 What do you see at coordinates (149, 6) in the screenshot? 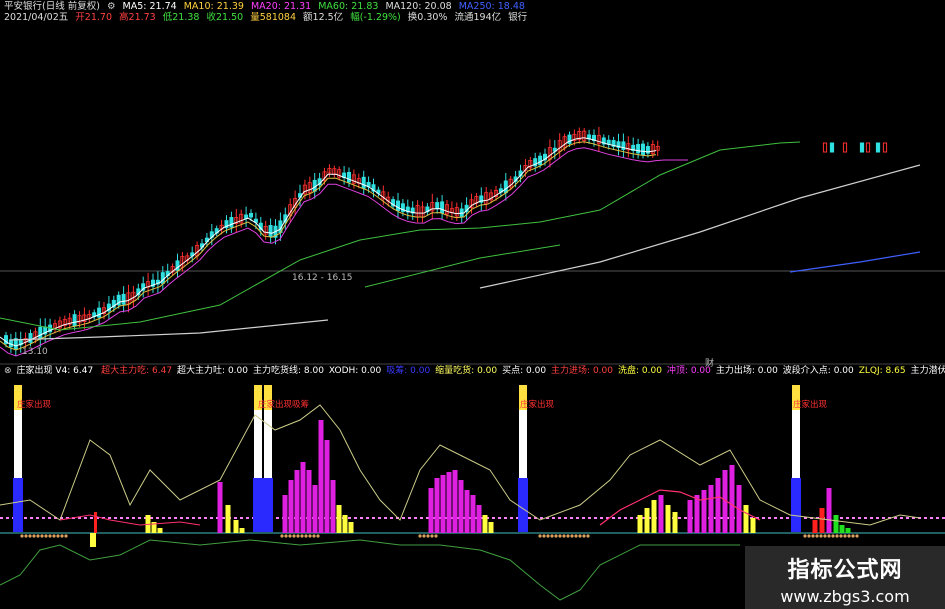
I see `ma5-label: MA5: 21.74` at bounding box center [149, 6].